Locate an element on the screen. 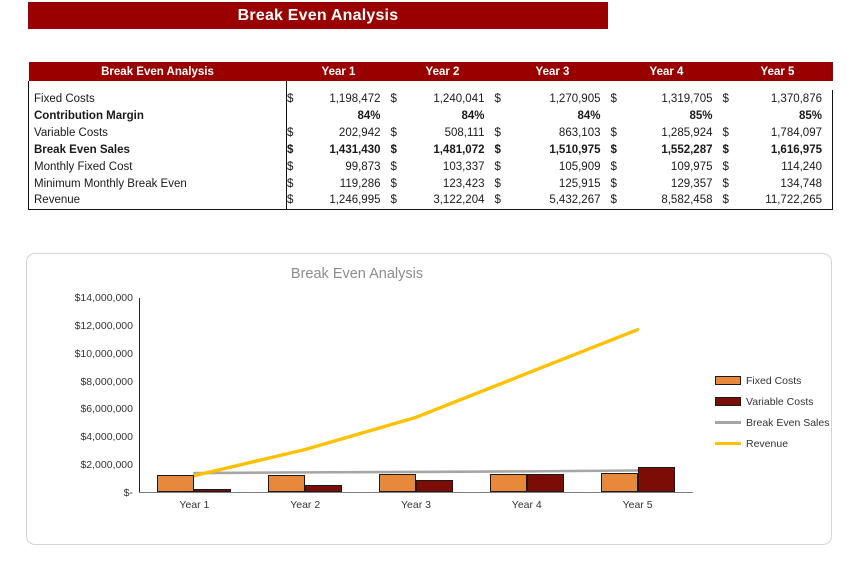 The height and width of the screenshot is (572, 850). y-axis-tick-label: $2,000,000 is located at coordinates (106, 465).